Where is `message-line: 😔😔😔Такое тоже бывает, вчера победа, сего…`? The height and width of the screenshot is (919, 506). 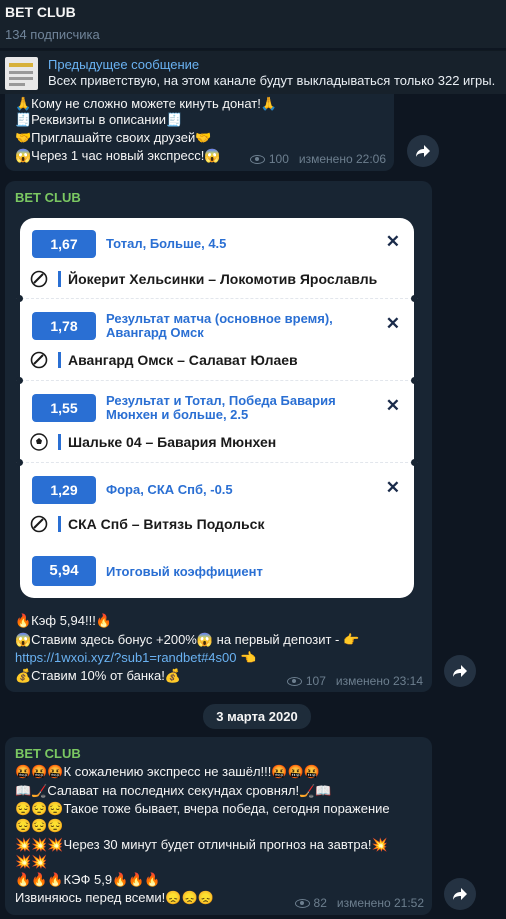 message-line: 😔😔😔Такое тоже бывает, вчера победа, сего… is located at coordinates (202, 808).